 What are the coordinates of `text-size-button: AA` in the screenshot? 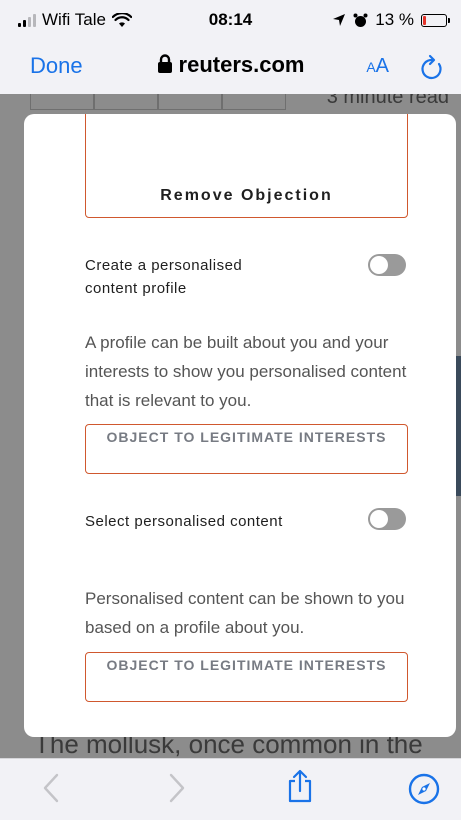 It's located at (377, 66).